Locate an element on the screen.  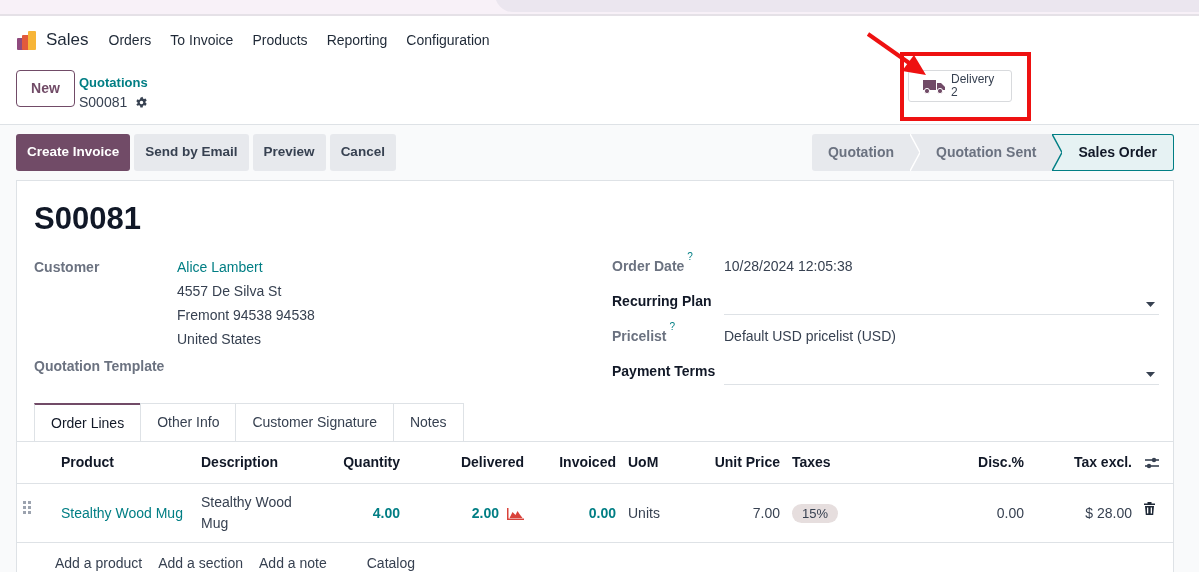
add-link: Add a note is located at coordinates (293, 562).